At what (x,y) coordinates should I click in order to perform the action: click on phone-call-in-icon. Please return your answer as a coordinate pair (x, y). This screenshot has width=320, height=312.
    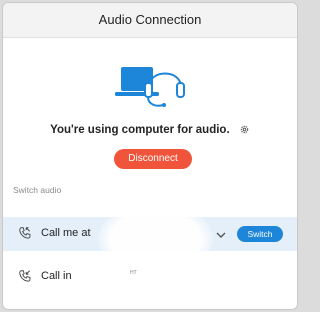
    Looking at the image, I should click on (25, 278).